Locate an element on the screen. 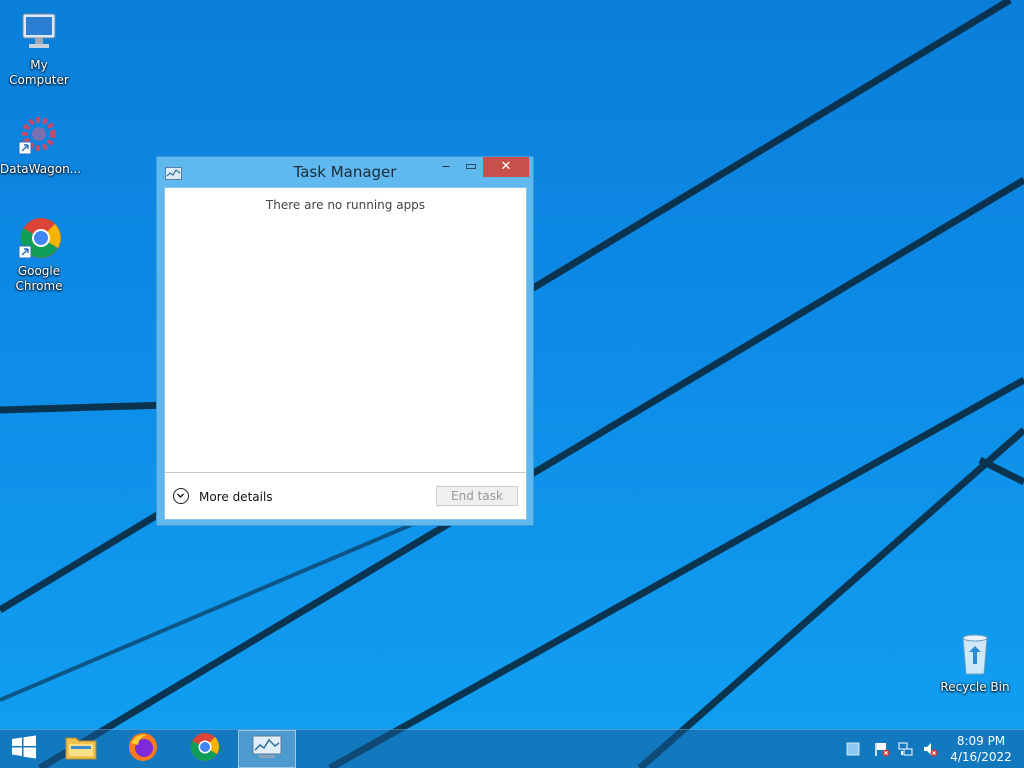 The width and height of the screenshot is (1024, 768). taskbar-firefox is located at coordinates (143, 749).